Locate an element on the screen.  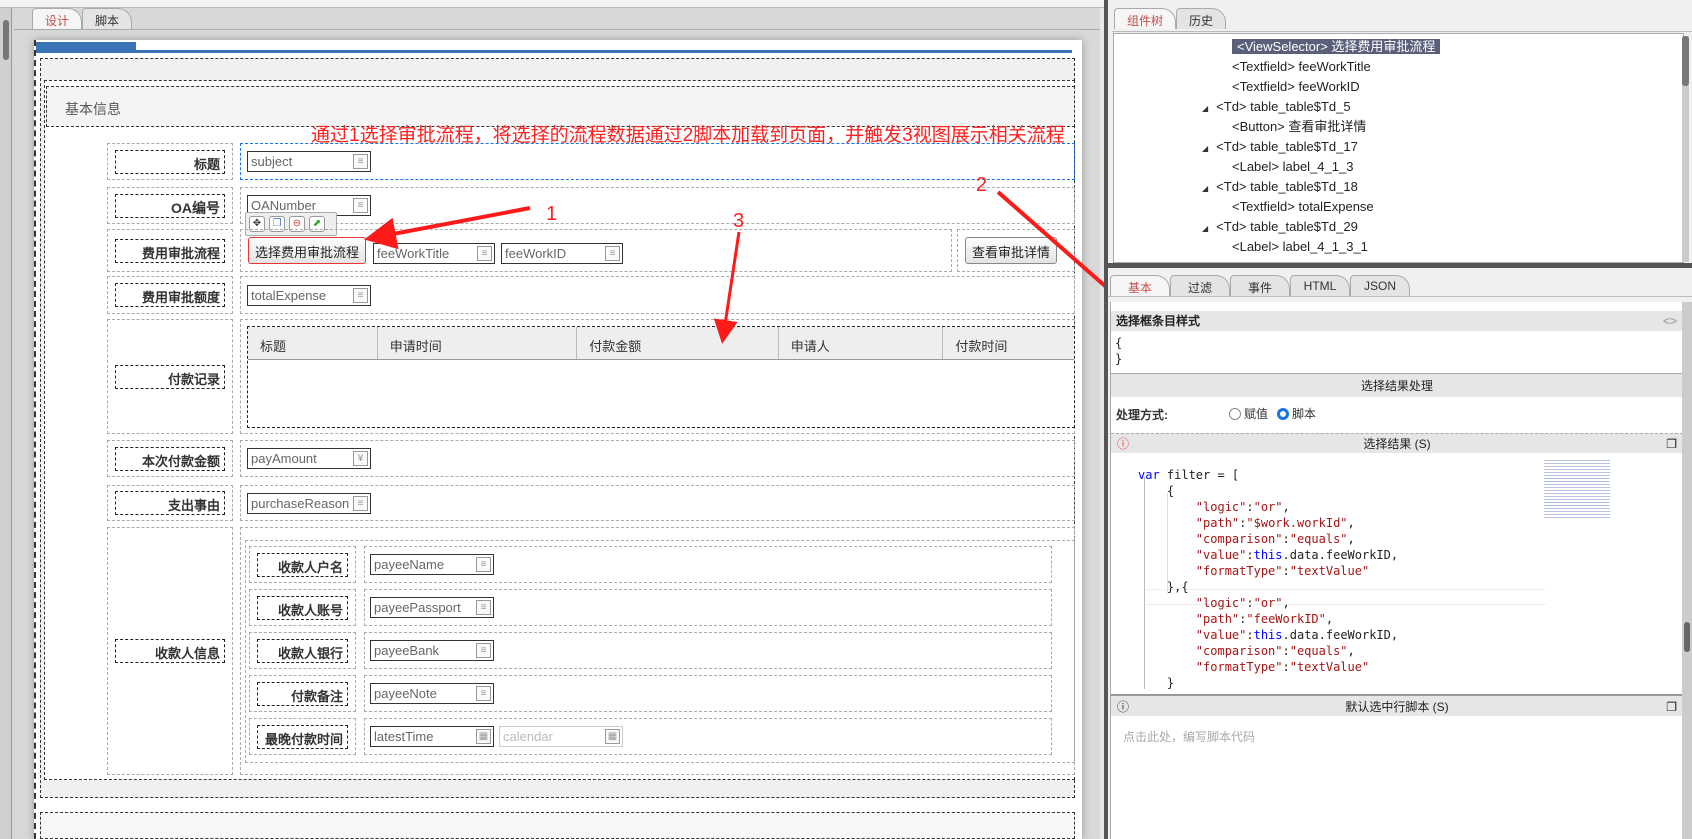
item-style-editor: {} is located at coordinates (1118, 351).